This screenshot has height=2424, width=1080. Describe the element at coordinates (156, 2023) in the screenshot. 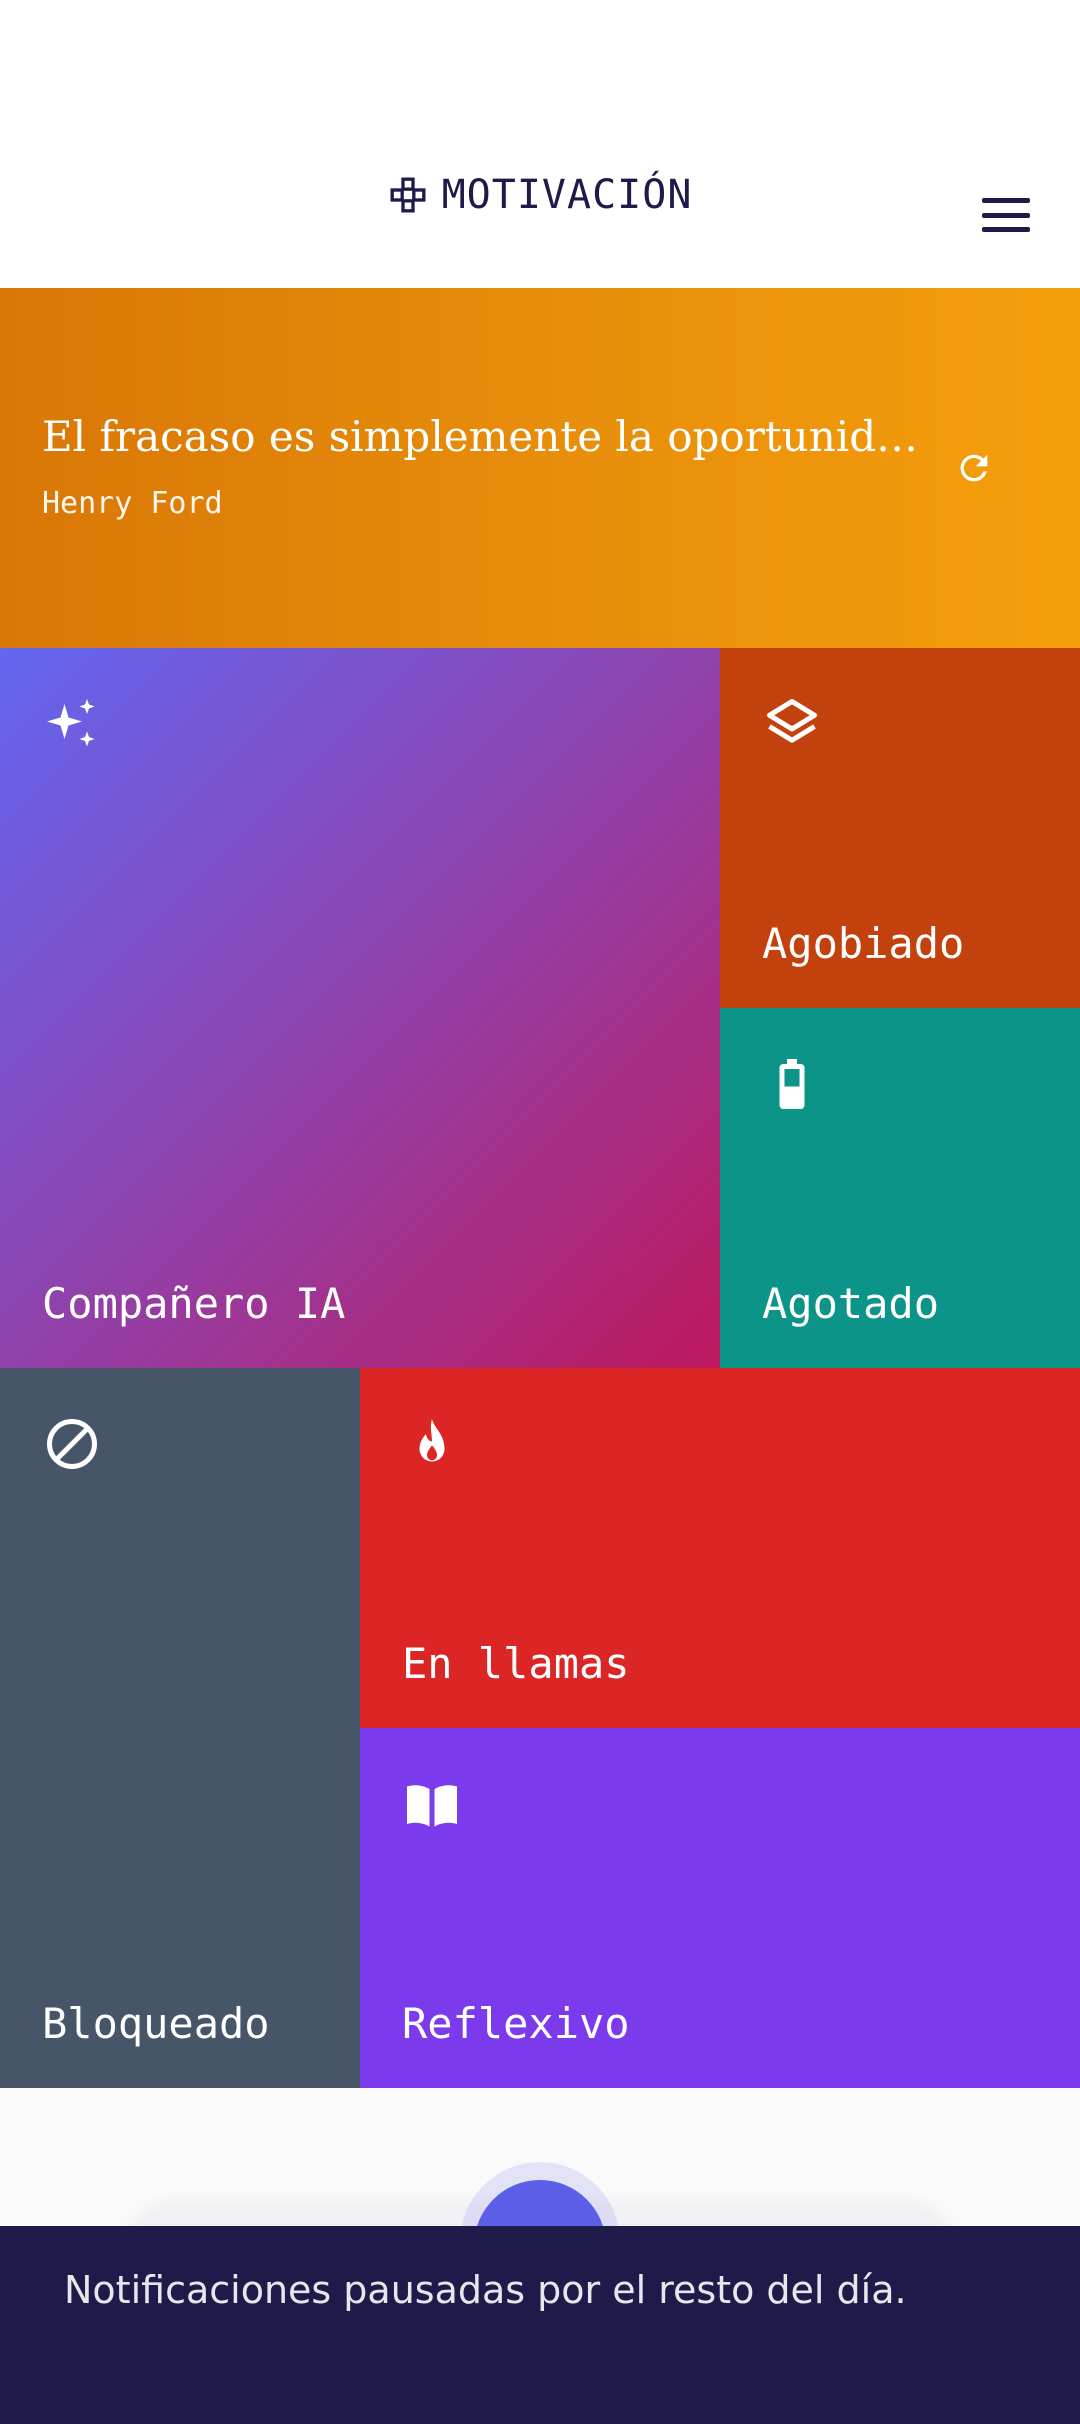

I see `tile-label: Bloqueado` at that location.